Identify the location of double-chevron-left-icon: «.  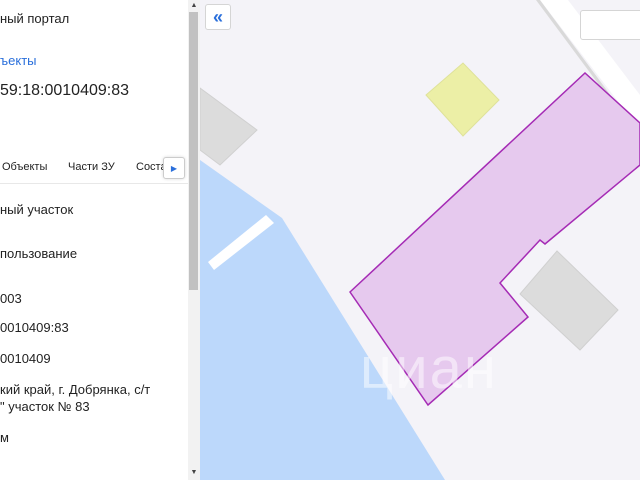
(217, 17).